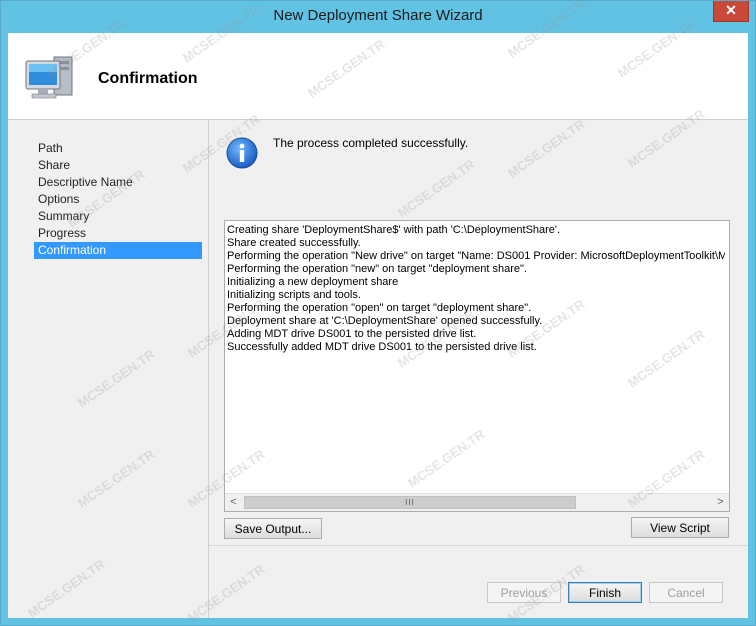 The image size is (756, 626). What do you see at coordinates (313, 282) in the screenshot?
I see `log-line: Initializing a new deployment share` at bounding box center [313, 282].